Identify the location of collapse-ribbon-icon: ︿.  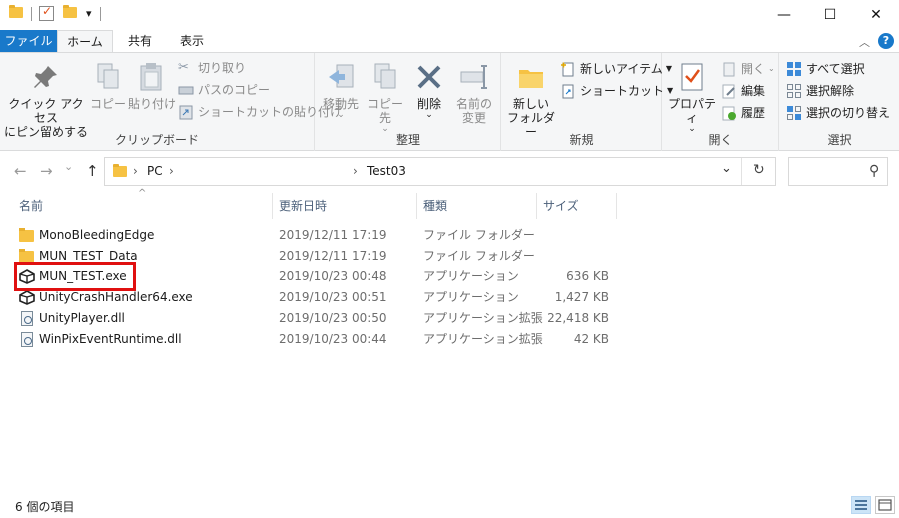
(864, 42).